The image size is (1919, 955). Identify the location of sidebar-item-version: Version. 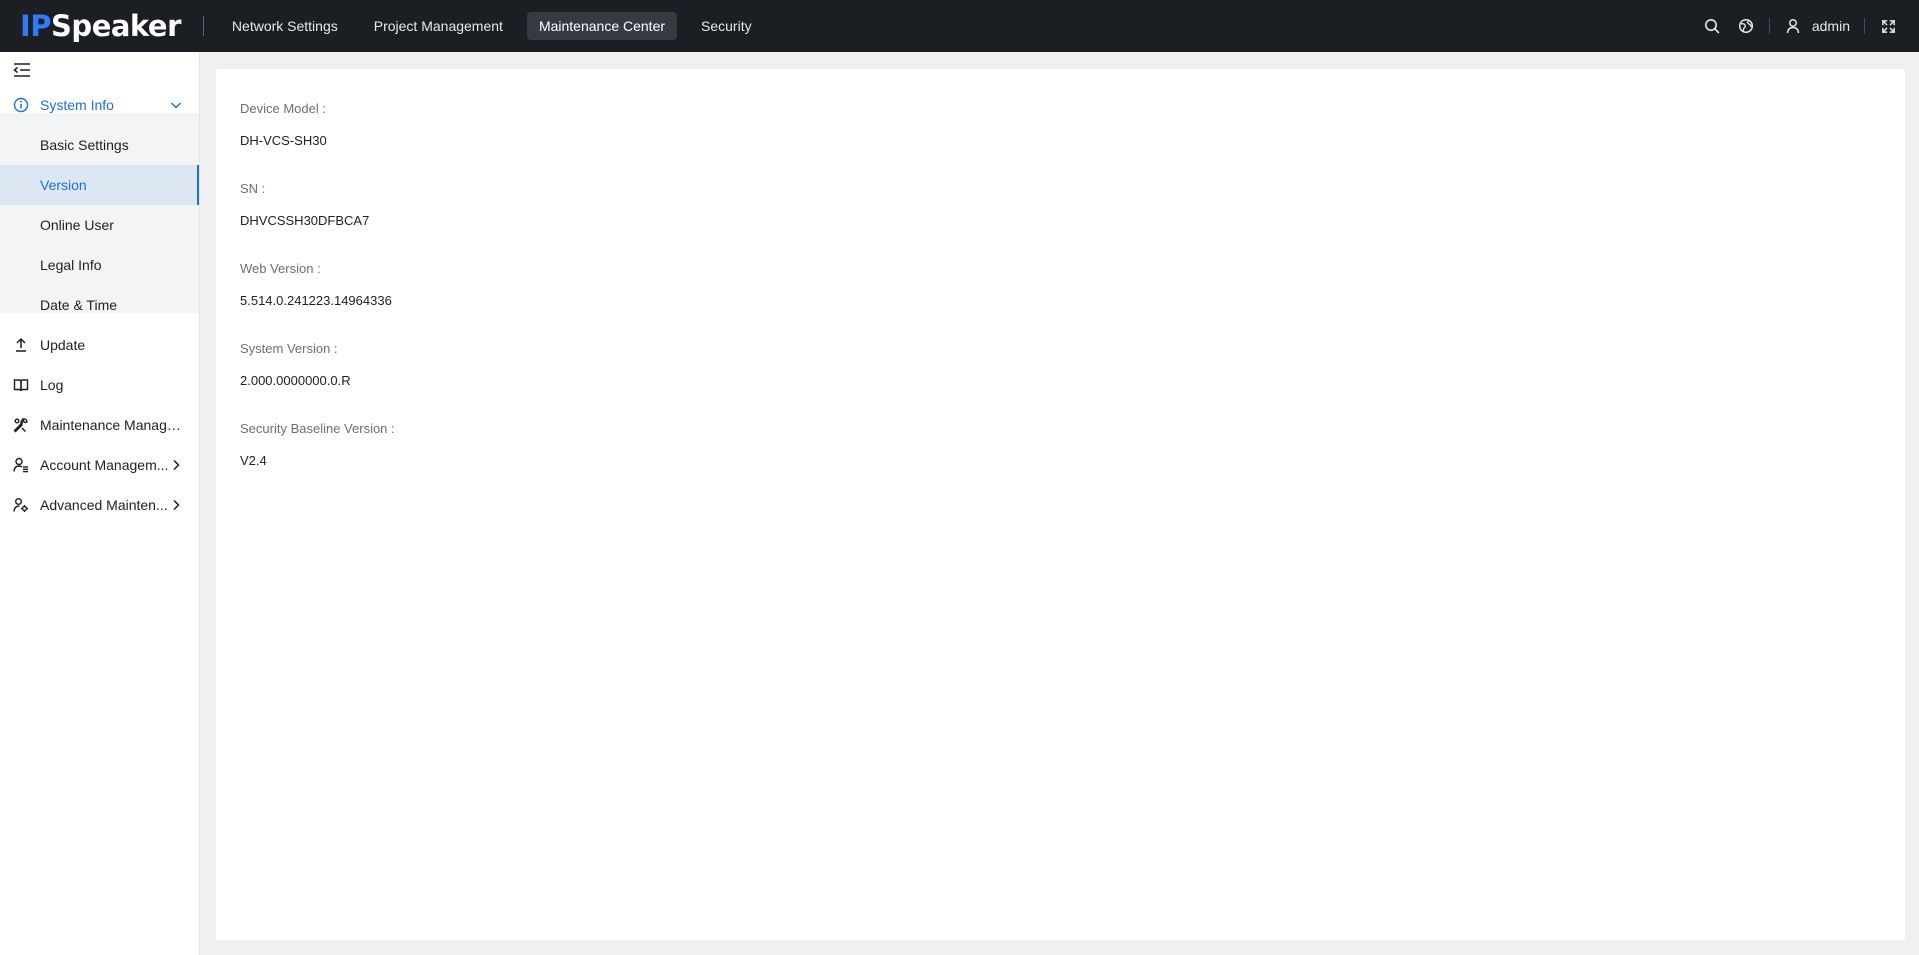
(99, 185).